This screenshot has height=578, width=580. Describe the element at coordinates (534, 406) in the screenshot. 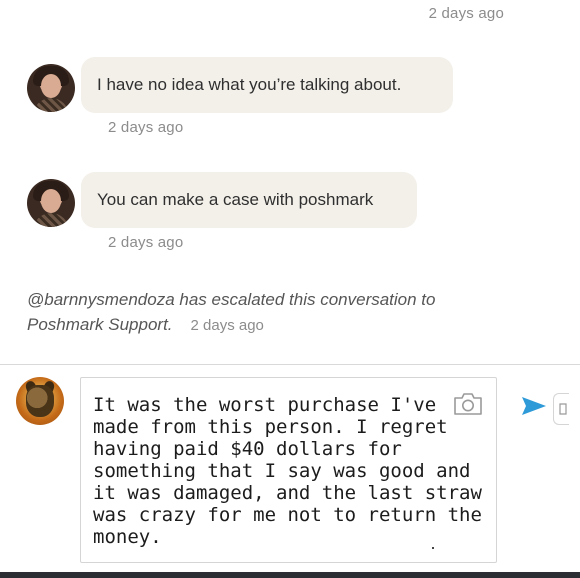

I see `send-icon` at that location.